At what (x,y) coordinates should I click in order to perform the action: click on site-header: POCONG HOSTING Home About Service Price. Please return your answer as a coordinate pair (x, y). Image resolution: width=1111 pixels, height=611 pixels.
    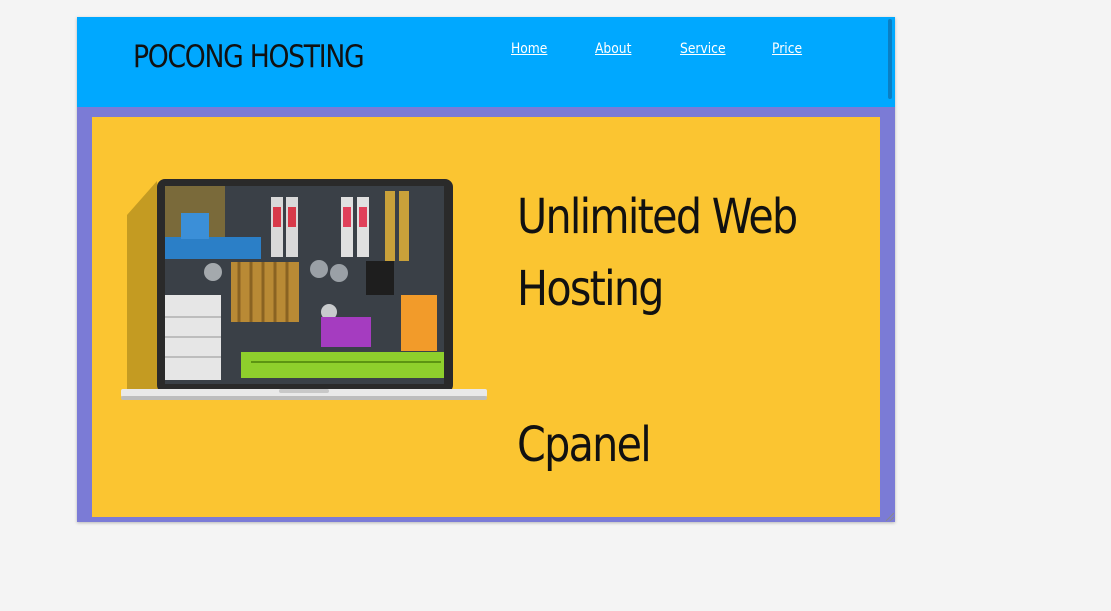
    Looking at the image, I should click on (486, 62).